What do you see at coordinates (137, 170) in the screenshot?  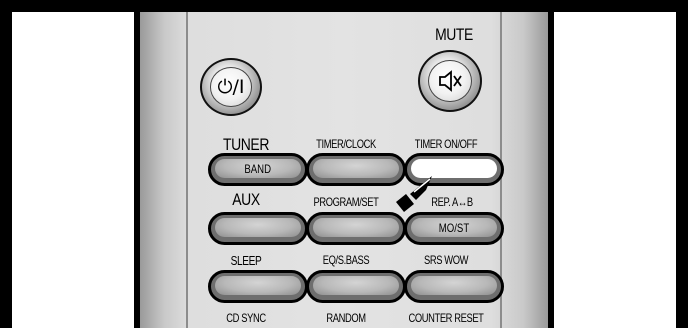 I see `frame-divider-left` at bounding box center [137, 170].